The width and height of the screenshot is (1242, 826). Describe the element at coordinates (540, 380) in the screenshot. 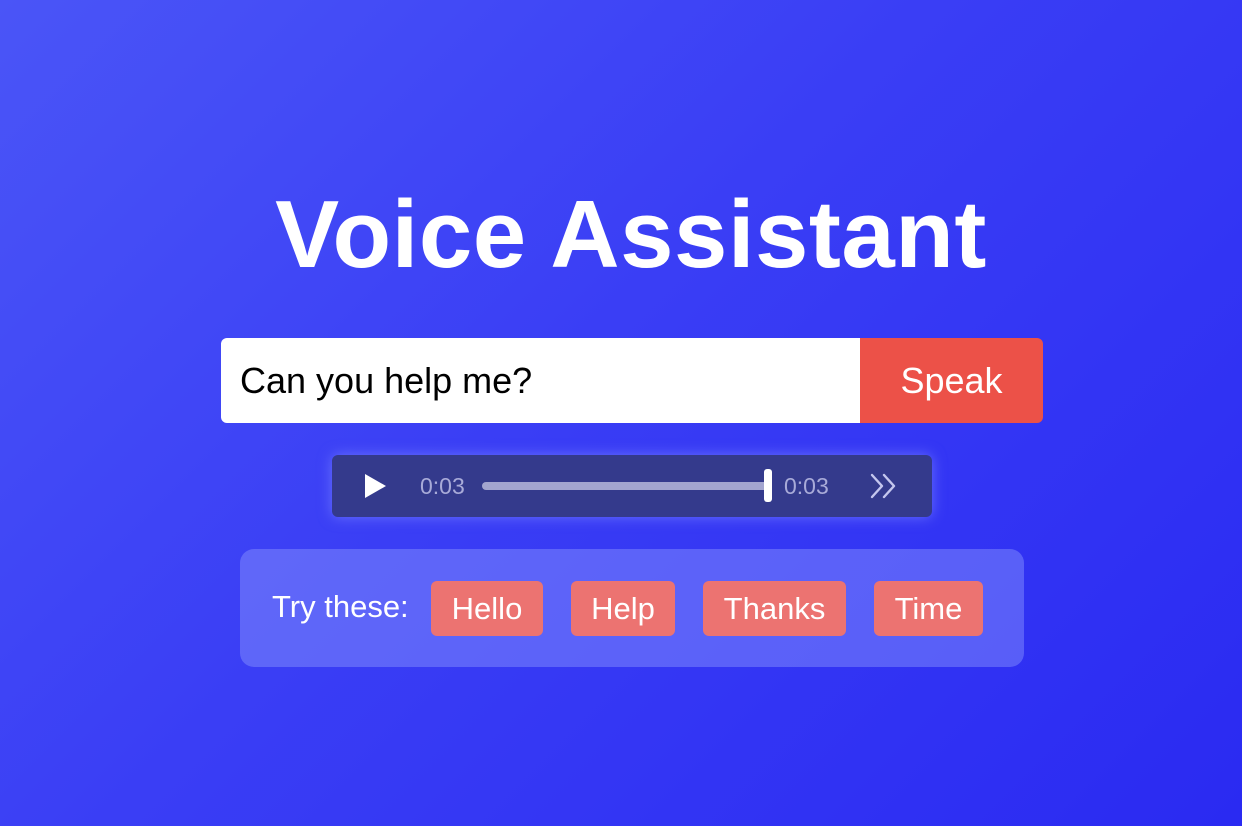

I see `speech-text-input` at that location.